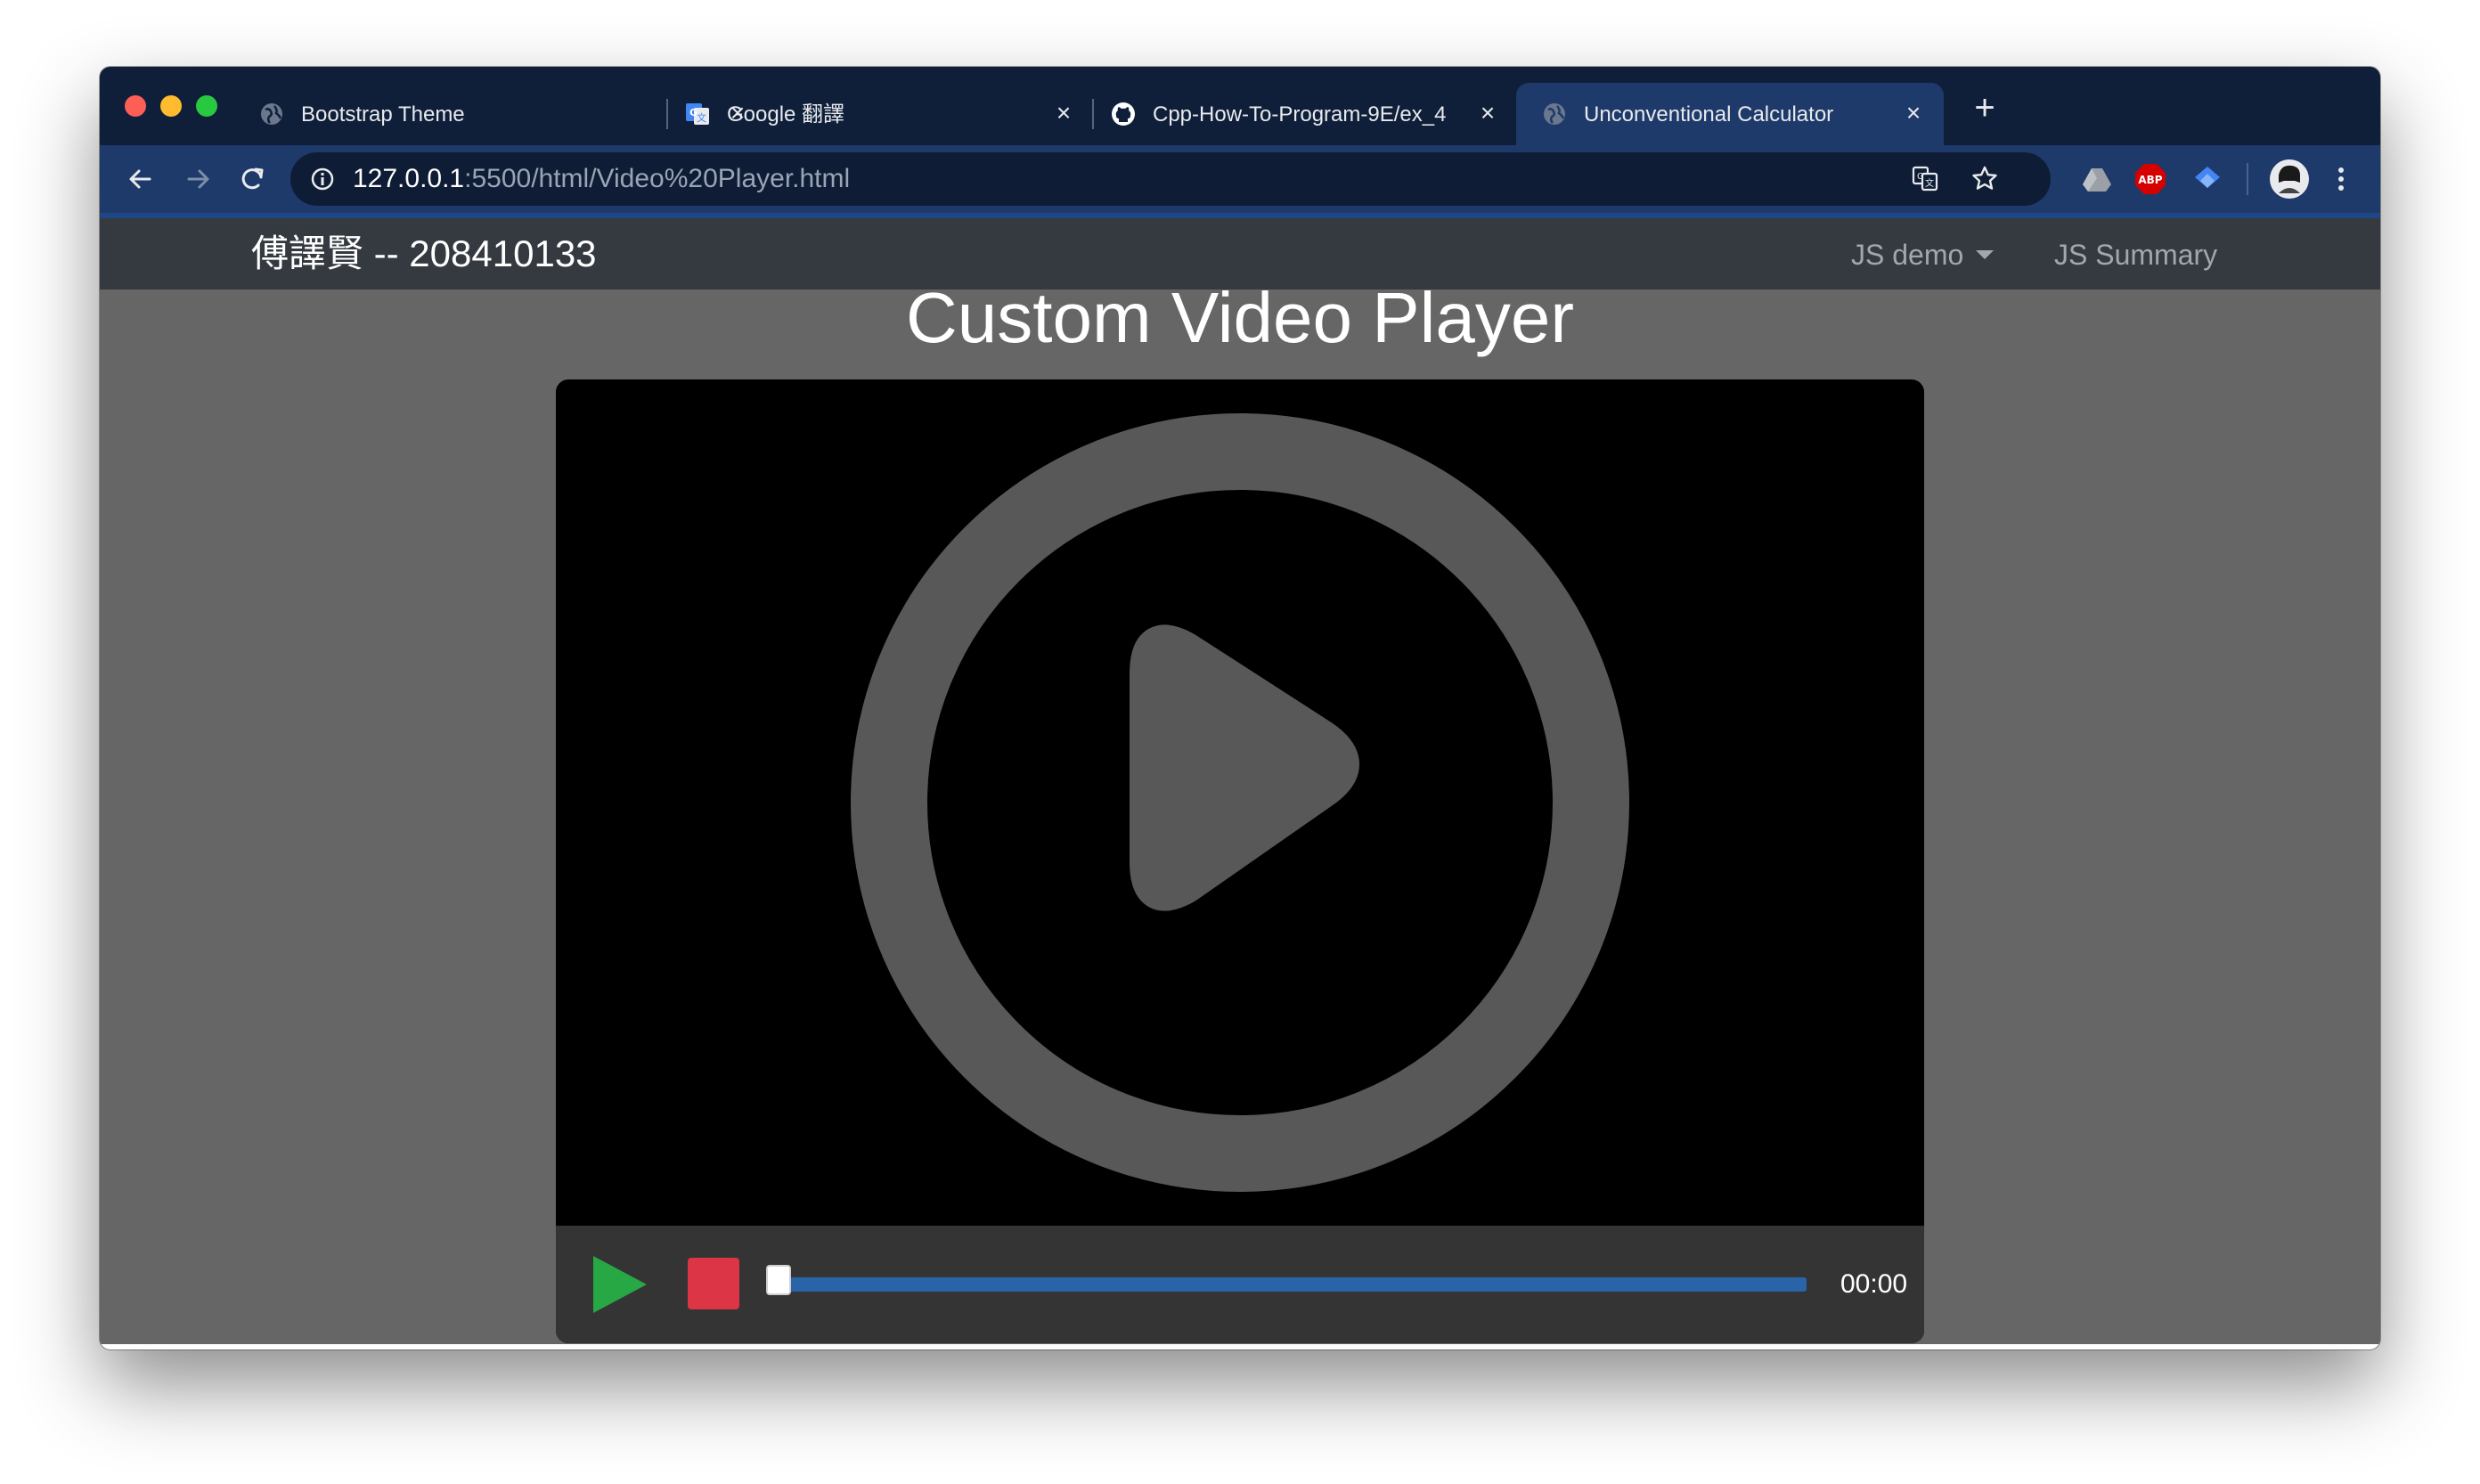 The height and width of the screenshot is (1484, 2480). Describe the element at coordinates (2097, 179) in the screenshot. I see `google-drive-icon` at that location.